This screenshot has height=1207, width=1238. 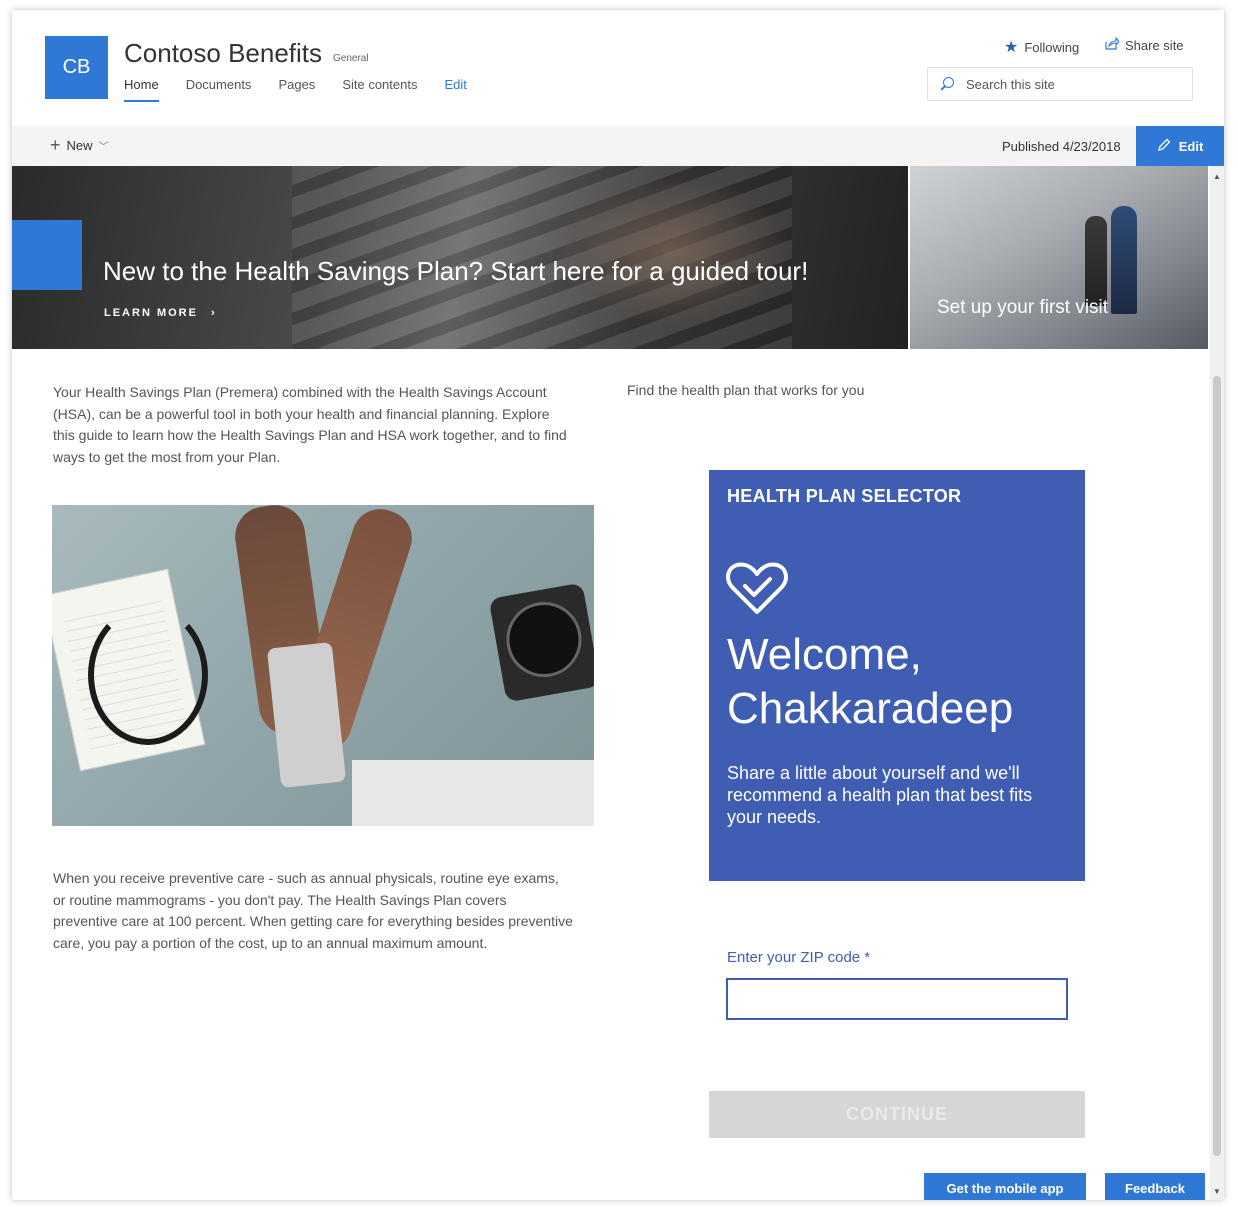 What do you see at coordinates (1061, 146) in the screenshot?
I see `published-status: Published 4/23/2018` at bounding box center [1061, 146].